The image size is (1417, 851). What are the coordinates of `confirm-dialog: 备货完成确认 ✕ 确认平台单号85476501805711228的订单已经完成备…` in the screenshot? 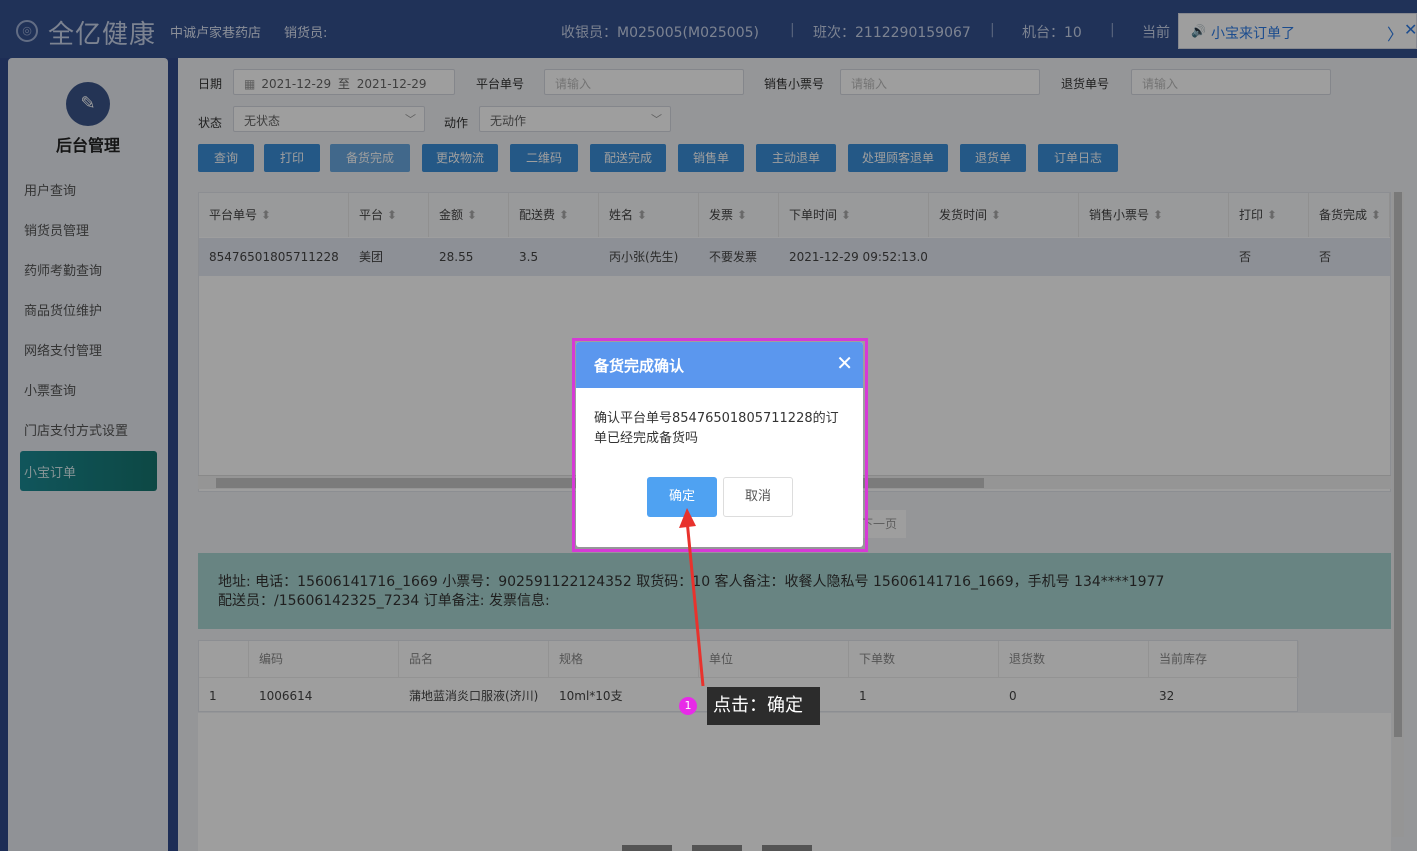 It's located at (719, 444).